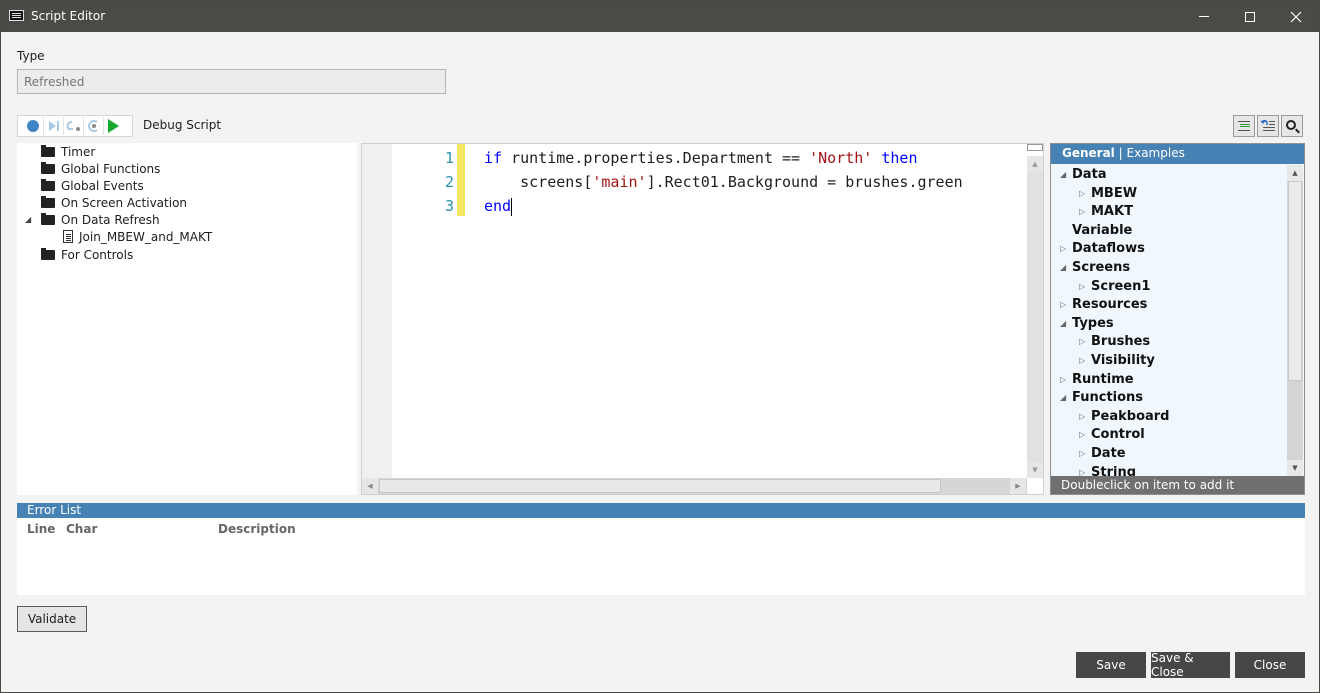  Describe the element at coordinates (661, 549) in the screenshot. I see `error-list: Error List Line Char Description` at that location.